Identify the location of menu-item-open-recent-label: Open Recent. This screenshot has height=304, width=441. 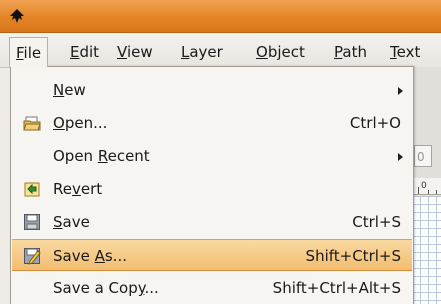
(101, 156).